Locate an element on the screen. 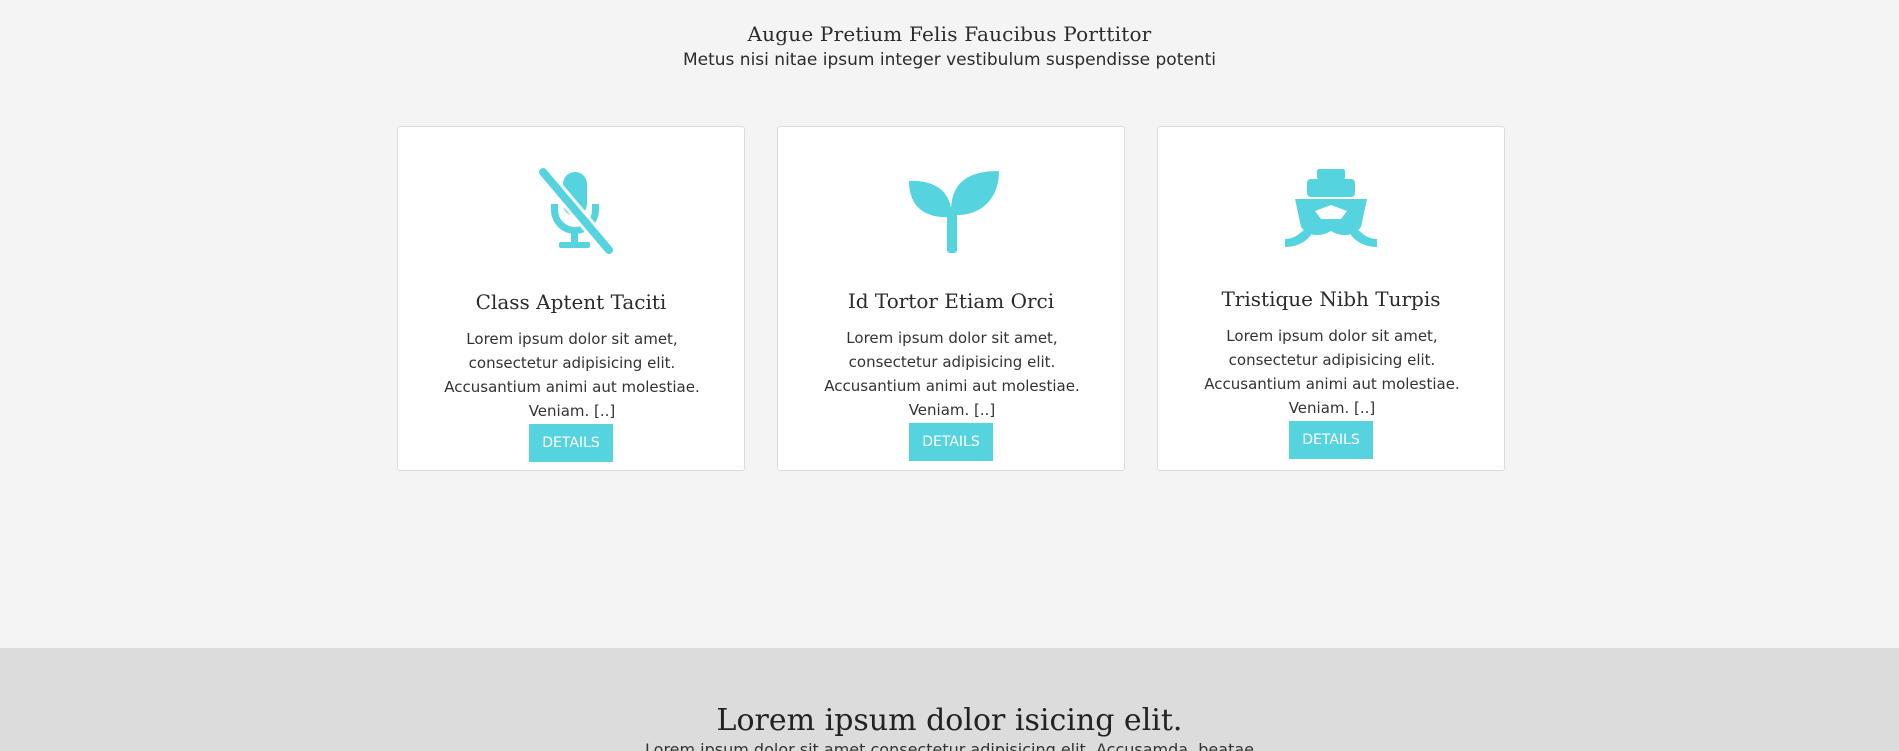 The height and width of the screenshot is (751, 1899). ship-icon is located at coordinates (1331, 207).